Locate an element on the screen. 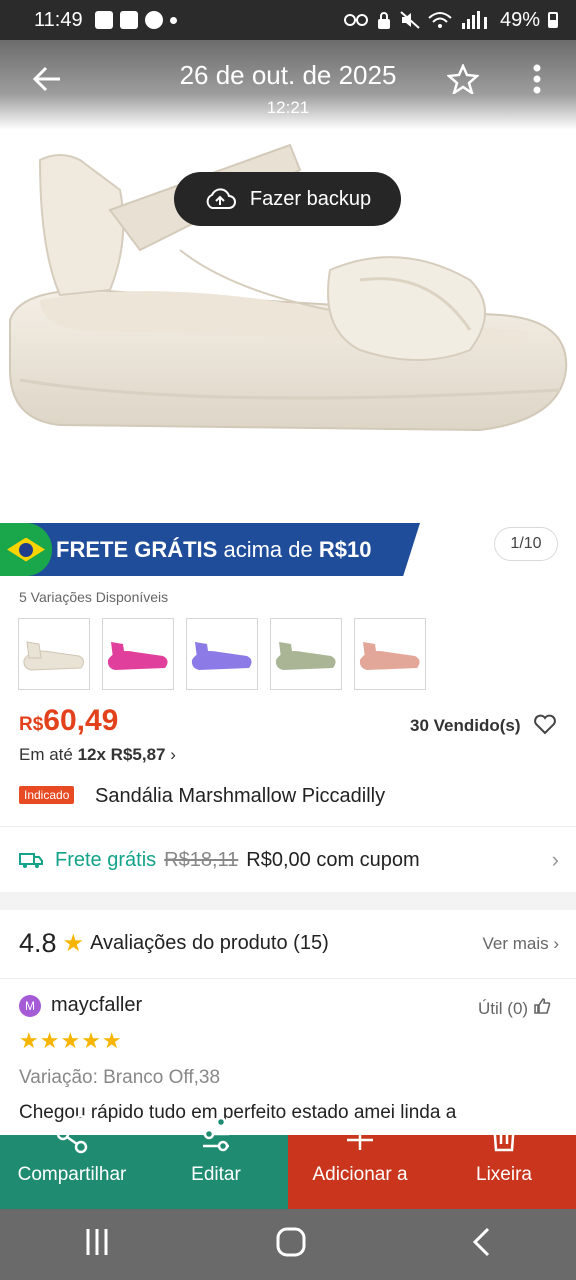 This screenshot has height=1280, width=576. photo-time: 12:21 is located at coordinates (288, 107).